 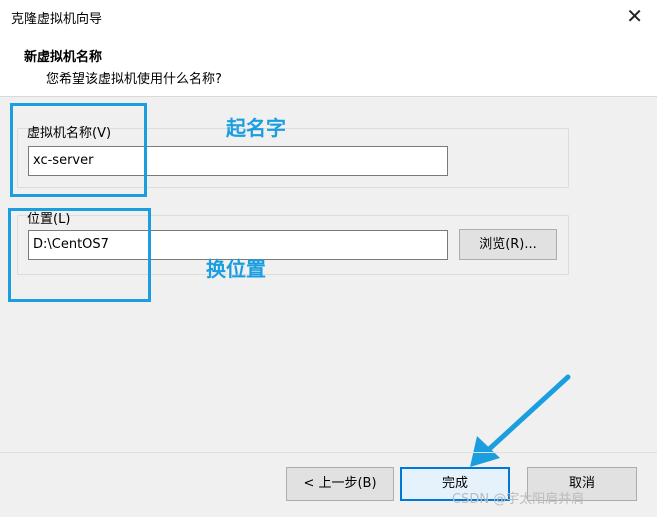 What do you see at coordinates (328, 452) in the screenshot?
I see `footer-separator` at bounding box center [328, 452].